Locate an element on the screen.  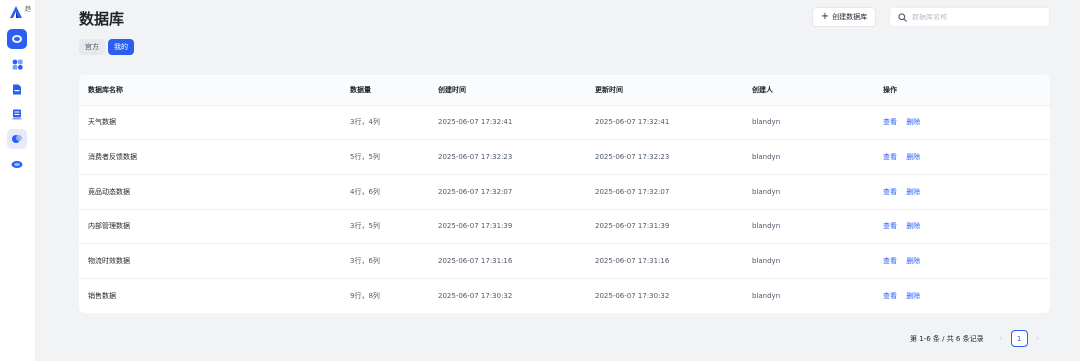
cell-created: 2025-06-07 17:31:39 is located at coordinates (507, 227).